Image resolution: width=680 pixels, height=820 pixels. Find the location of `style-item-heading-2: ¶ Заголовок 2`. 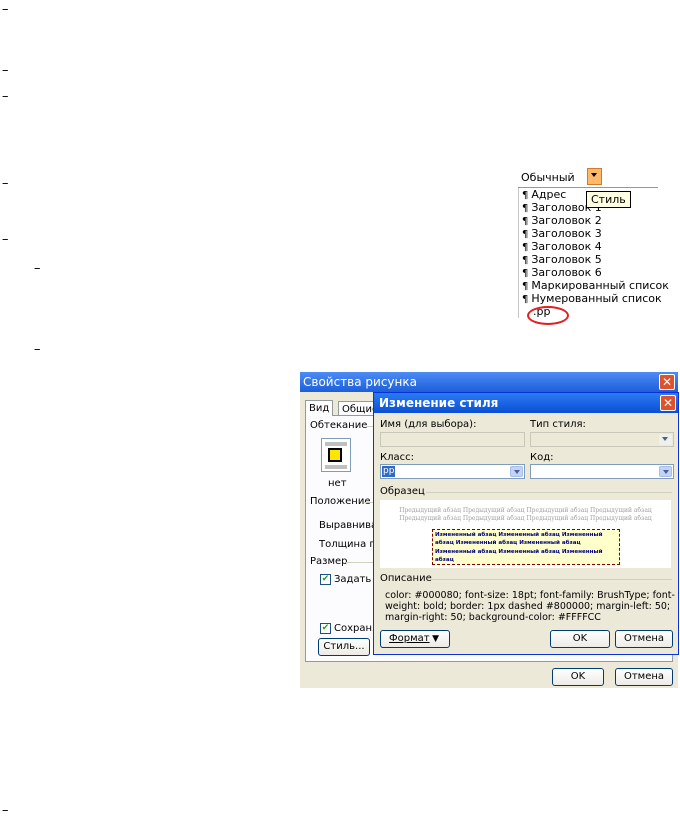

style-item-heading-2: ¶ Заголовок 2 is located at coordinates (589, 220).